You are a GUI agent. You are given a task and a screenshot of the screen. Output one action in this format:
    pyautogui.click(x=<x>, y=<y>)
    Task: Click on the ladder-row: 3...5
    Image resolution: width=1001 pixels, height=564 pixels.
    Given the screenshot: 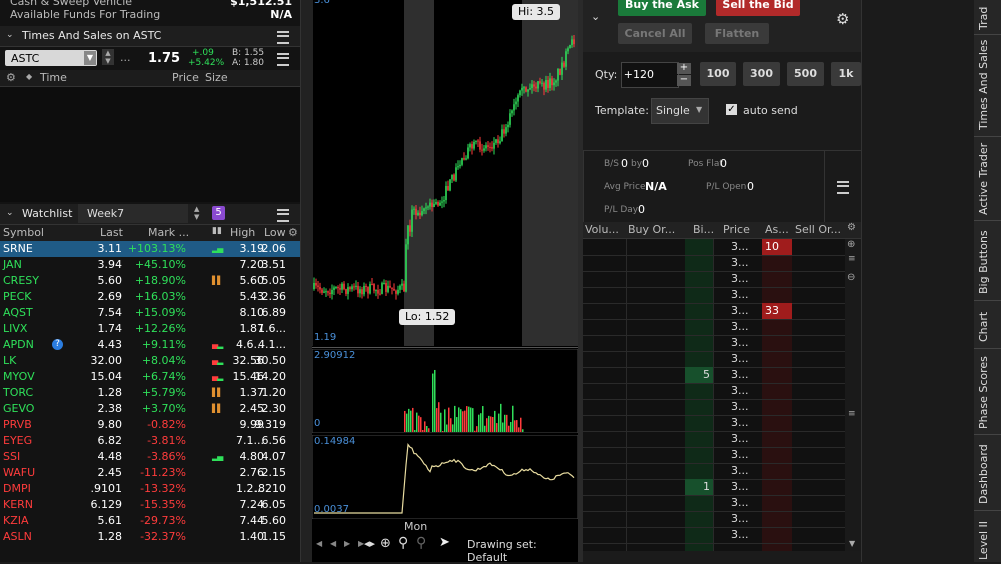 What is the action you would take?
    pyautogui.click(x=714, y=375)
    